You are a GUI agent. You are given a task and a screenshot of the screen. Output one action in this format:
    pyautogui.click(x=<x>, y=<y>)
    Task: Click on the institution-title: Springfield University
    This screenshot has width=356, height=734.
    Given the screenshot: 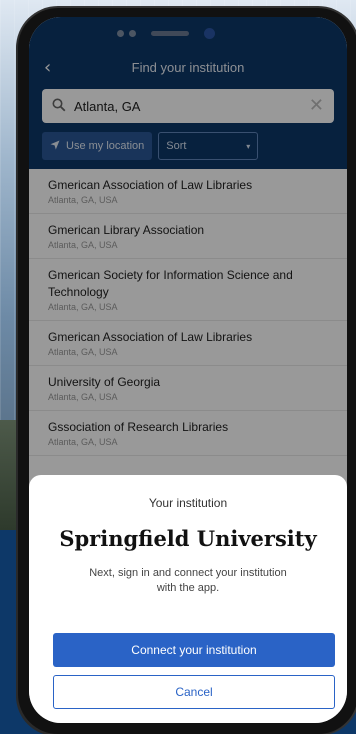 What is the action you would take?
    pyautogui.click(x=188, y=538)
    